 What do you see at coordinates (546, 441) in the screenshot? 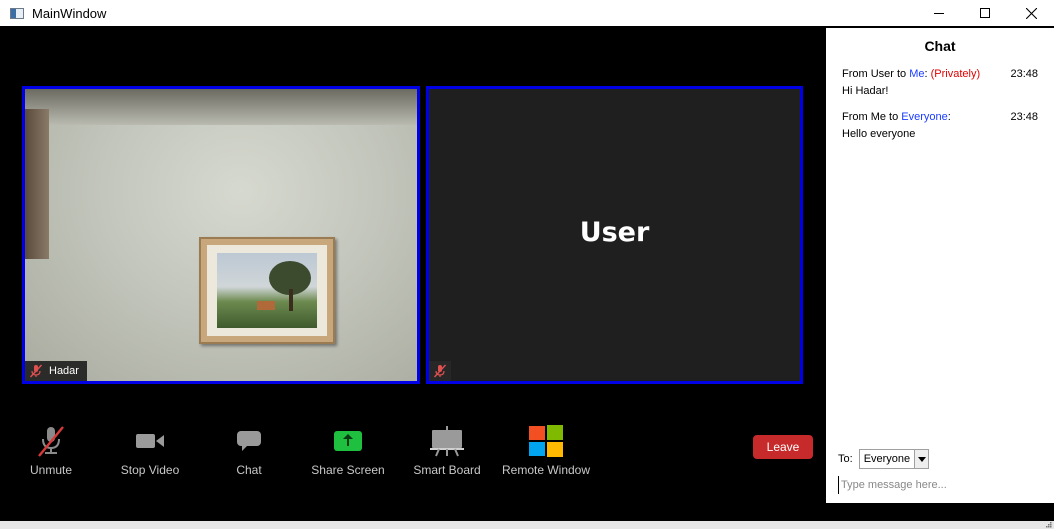
I see `windows-logo-icon` at bounding box center [546, 441].